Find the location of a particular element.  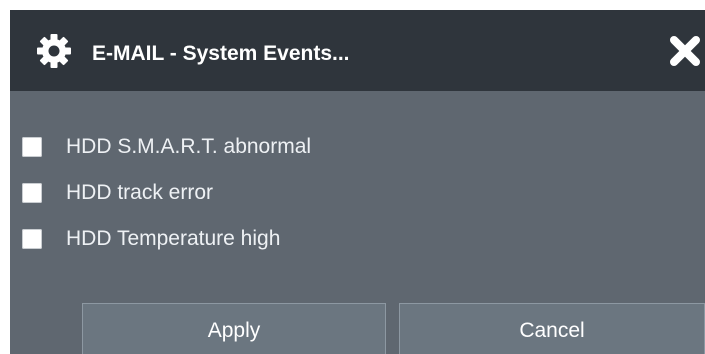

checkbox-hdd-track-error is located at coordinates (32, 193).